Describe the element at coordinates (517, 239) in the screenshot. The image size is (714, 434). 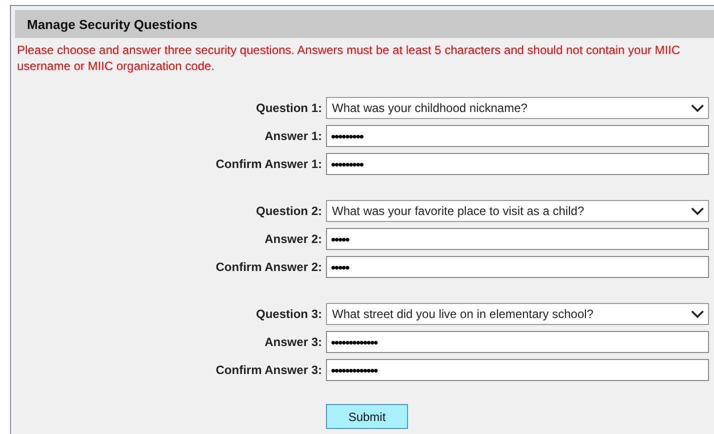
I see `answer-field: •••••` at that location.